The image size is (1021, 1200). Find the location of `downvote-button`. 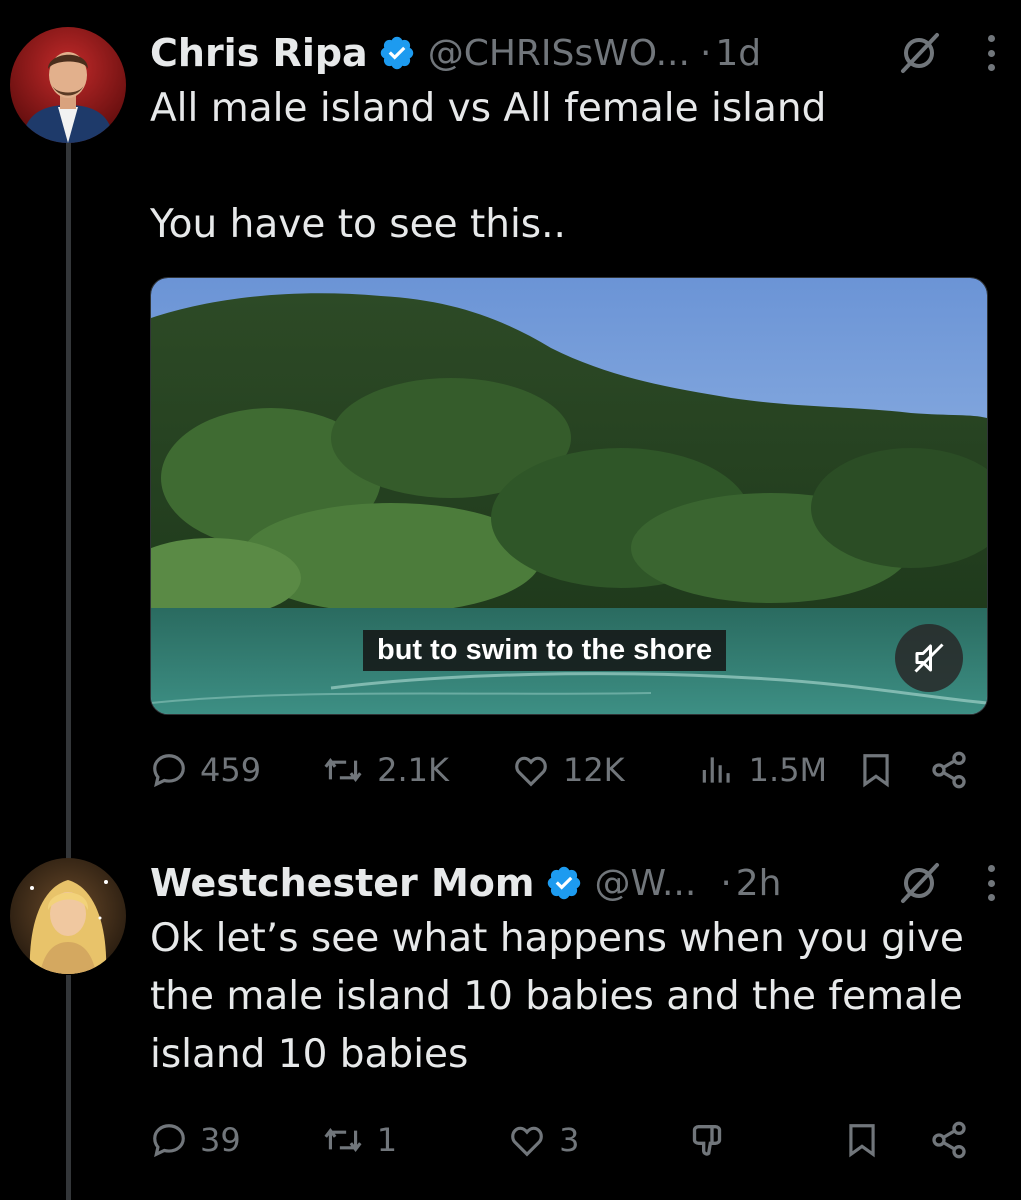

downvote-button is located at coordinates (713, 1140).